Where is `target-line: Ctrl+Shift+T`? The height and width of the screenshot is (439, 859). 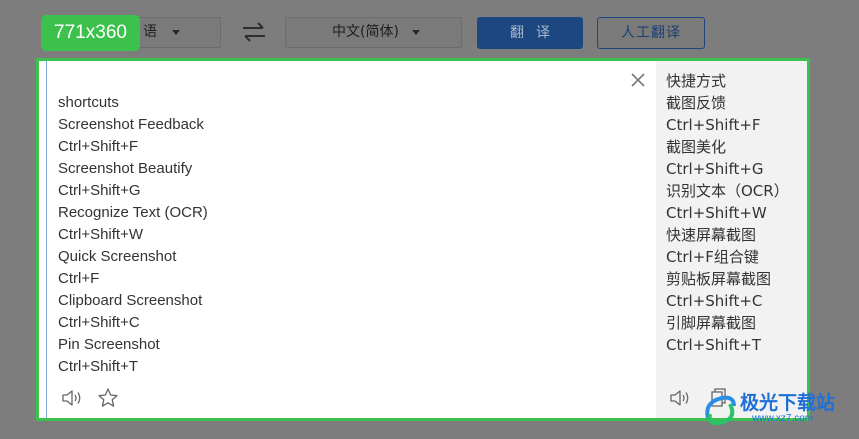
target-line: Ctrl+Shift+T is located at coordinates (714, 345).